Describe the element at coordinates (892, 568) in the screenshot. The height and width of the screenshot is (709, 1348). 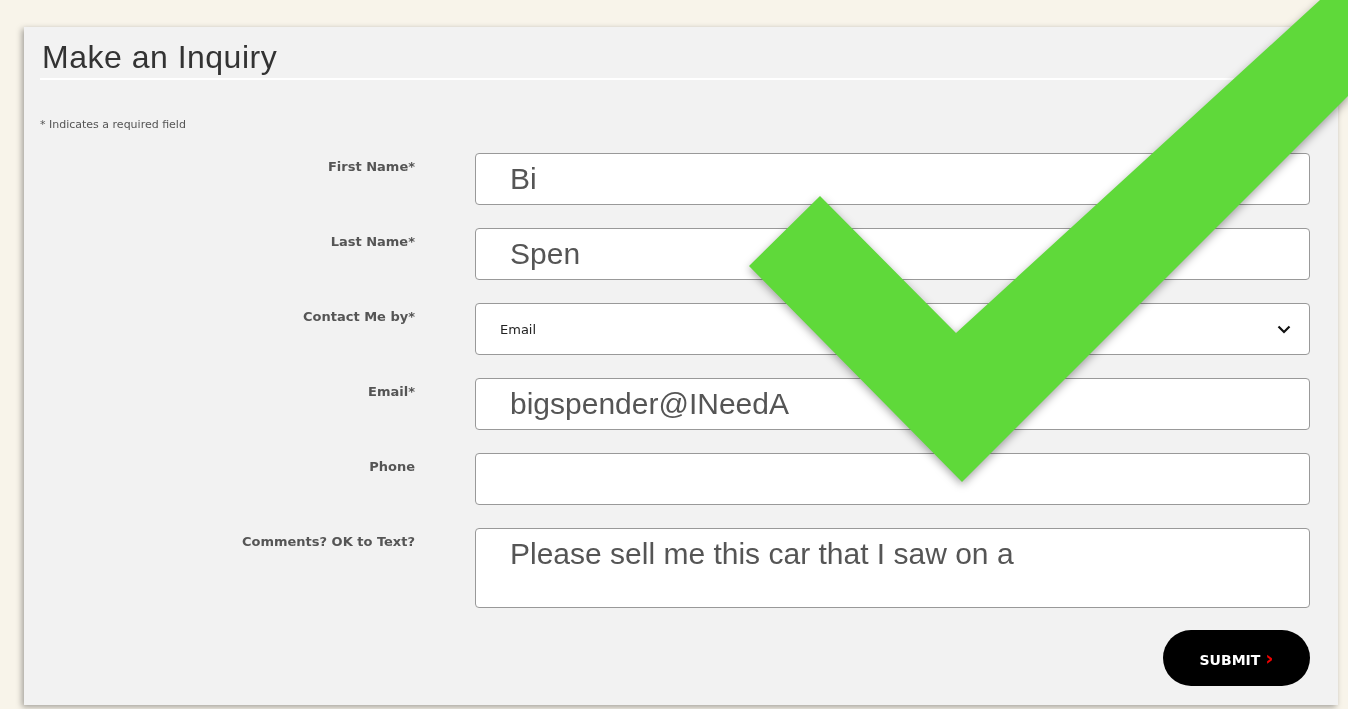
I see `comments-field: Please sell me this car that I saw on a` at that location.